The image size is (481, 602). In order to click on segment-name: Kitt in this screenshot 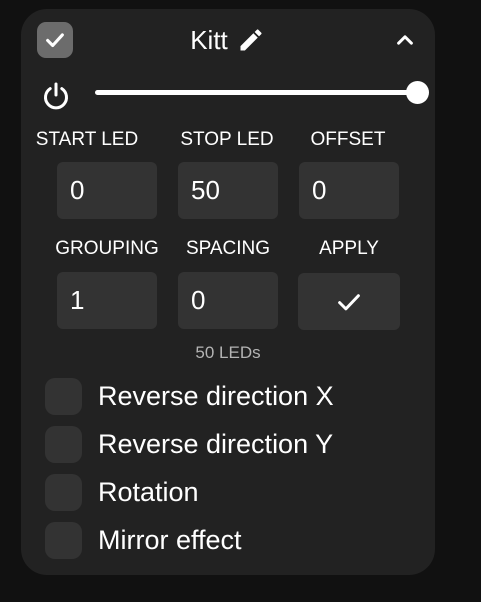, I will do `click(209, 40)`.